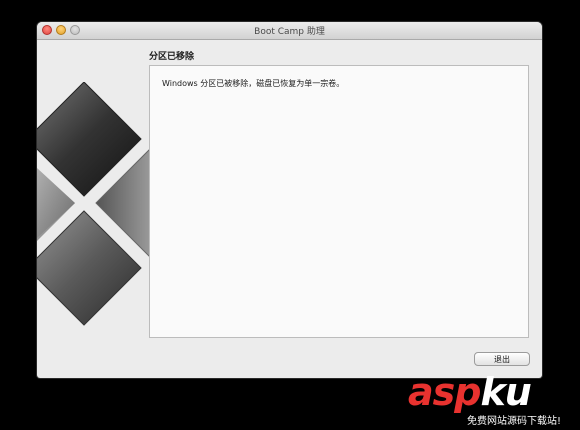  What do you see at coordinates (172, 57) in the screenshot?
I see `page-heading: 分区已移除` at bounding box center [172, 57].